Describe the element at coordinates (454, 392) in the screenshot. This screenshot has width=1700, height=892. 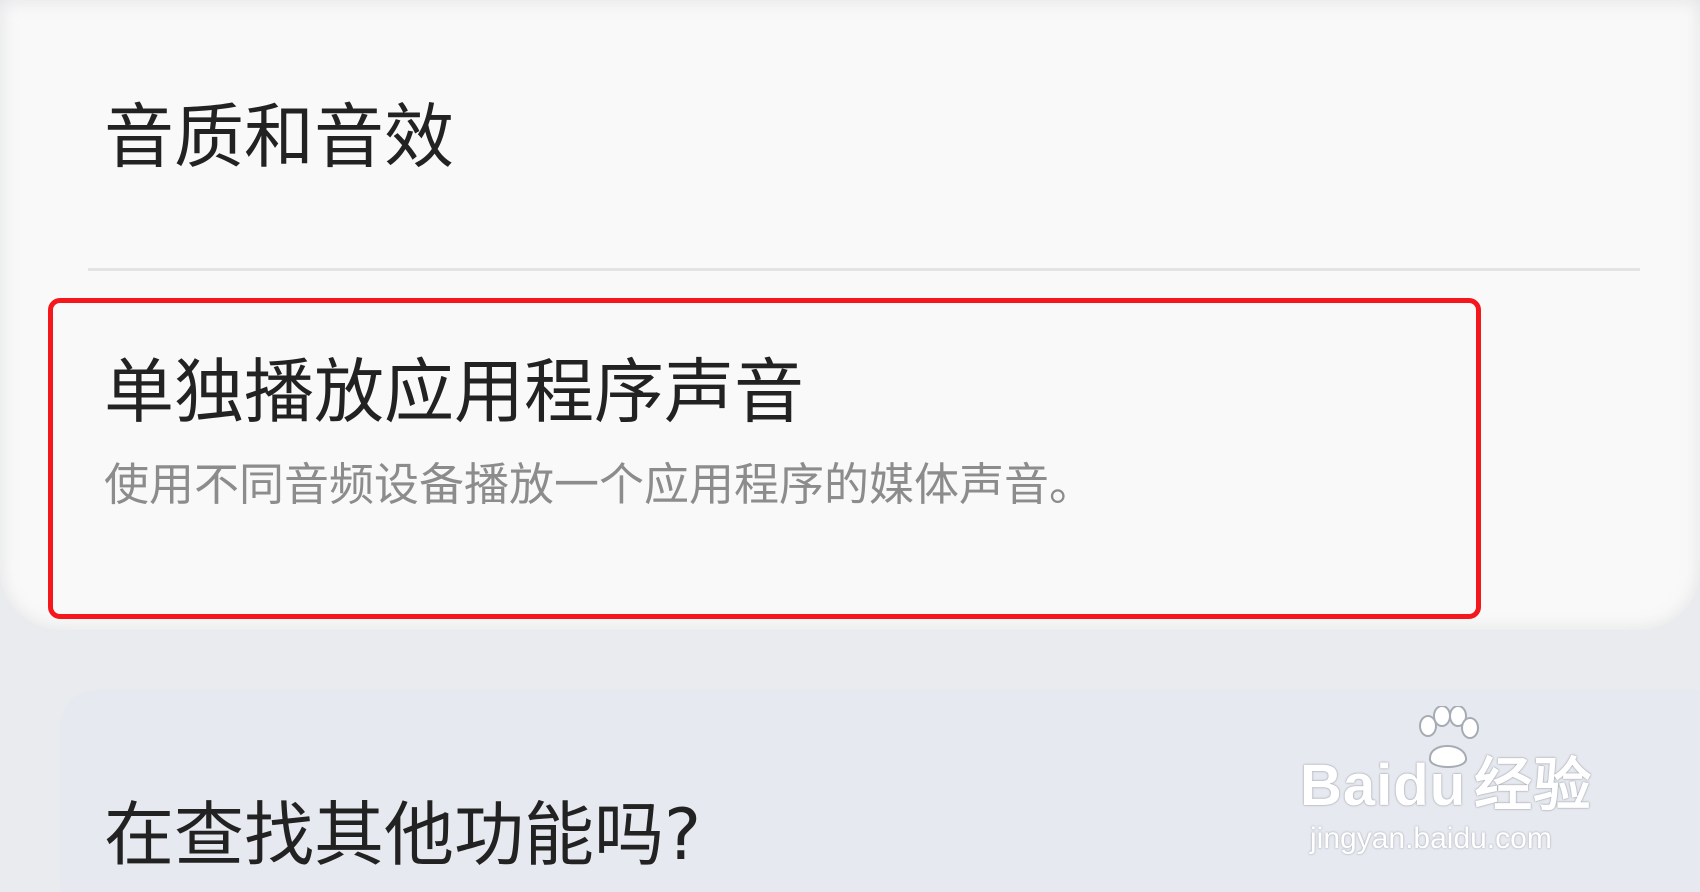
I see `settings-item-title: 单独播放应用程序声音` at that location.